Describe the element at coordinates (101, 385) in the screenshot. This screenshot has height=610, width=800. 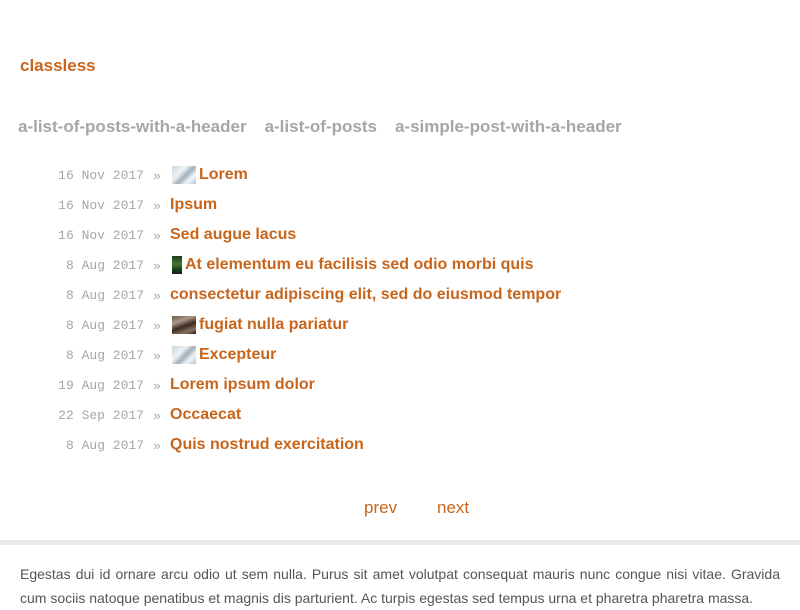
I see `post-date: 19 Aug 2017` at that location.